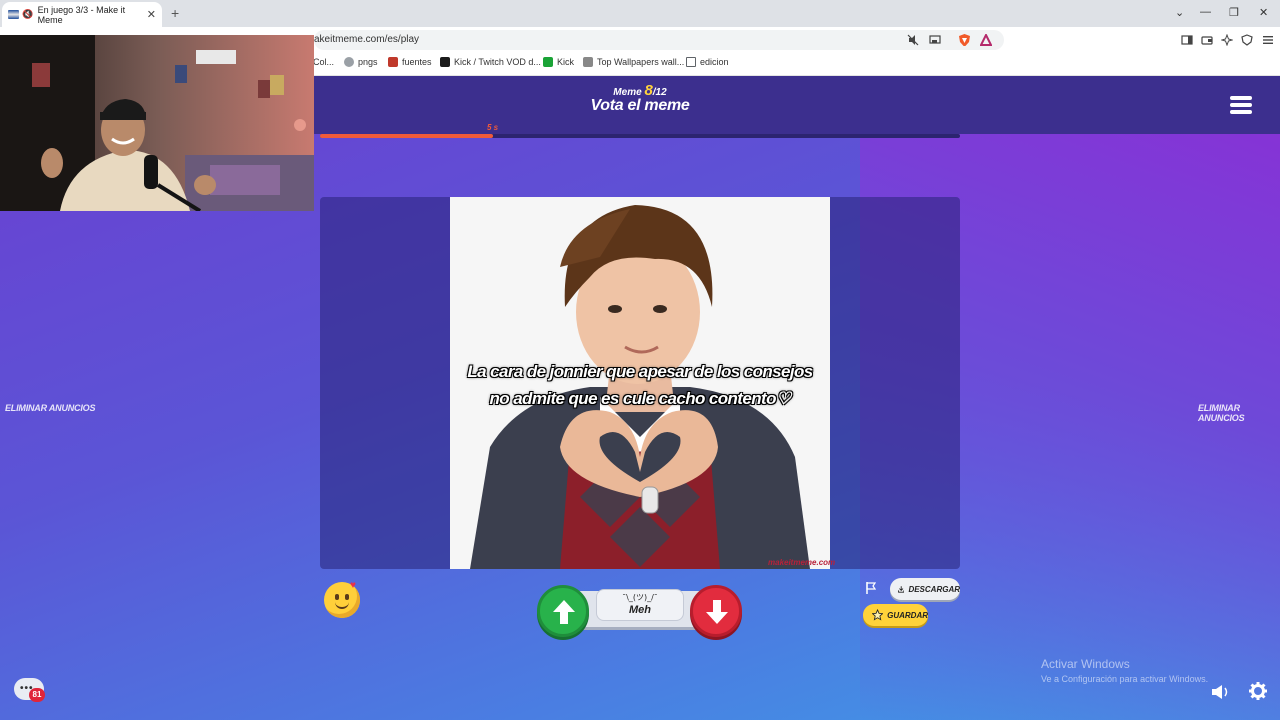  I want to click on brave-rewards-icon, so click(986, 40).